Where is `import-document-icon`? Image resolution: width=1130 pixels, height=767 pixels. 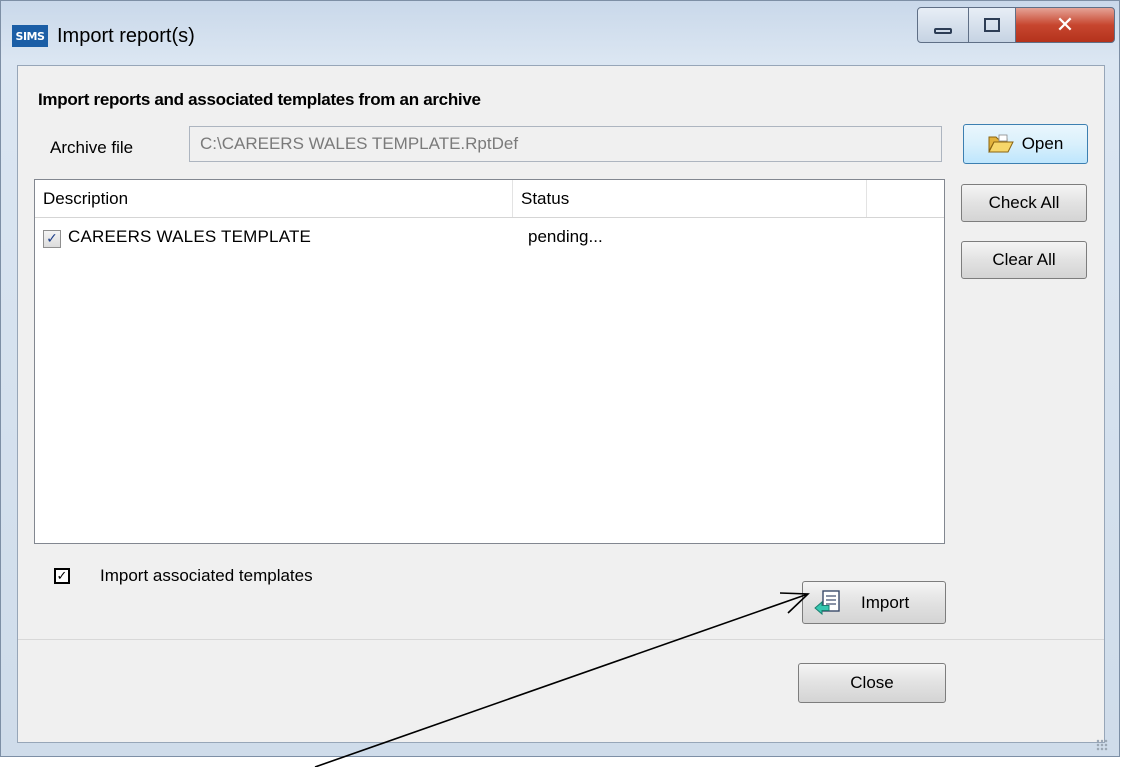 import-document-icon is located at coordinates (827, 602).